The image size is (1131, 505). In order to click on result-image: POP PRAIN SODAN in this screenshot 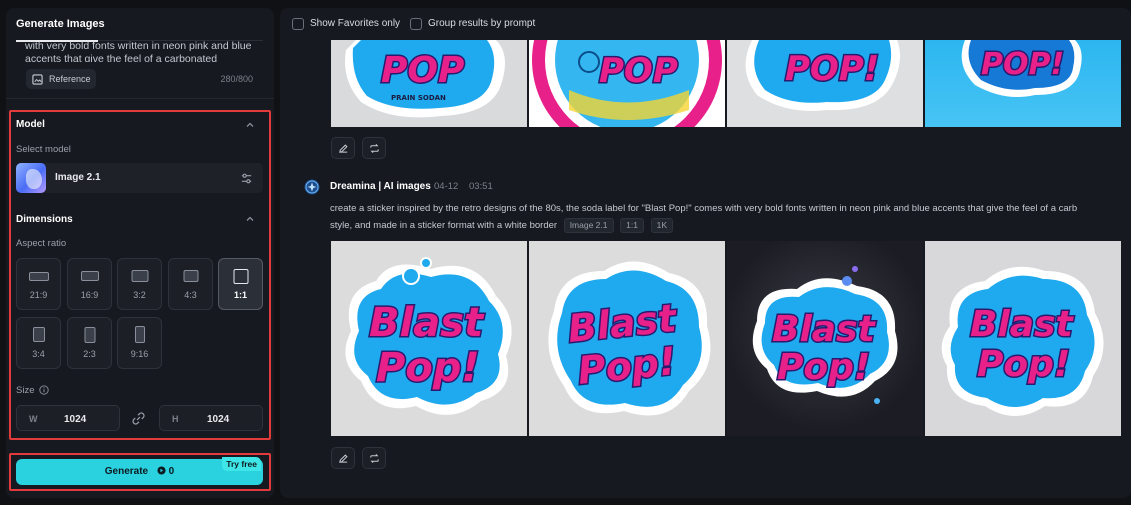, I will do `click(429, 83)`.